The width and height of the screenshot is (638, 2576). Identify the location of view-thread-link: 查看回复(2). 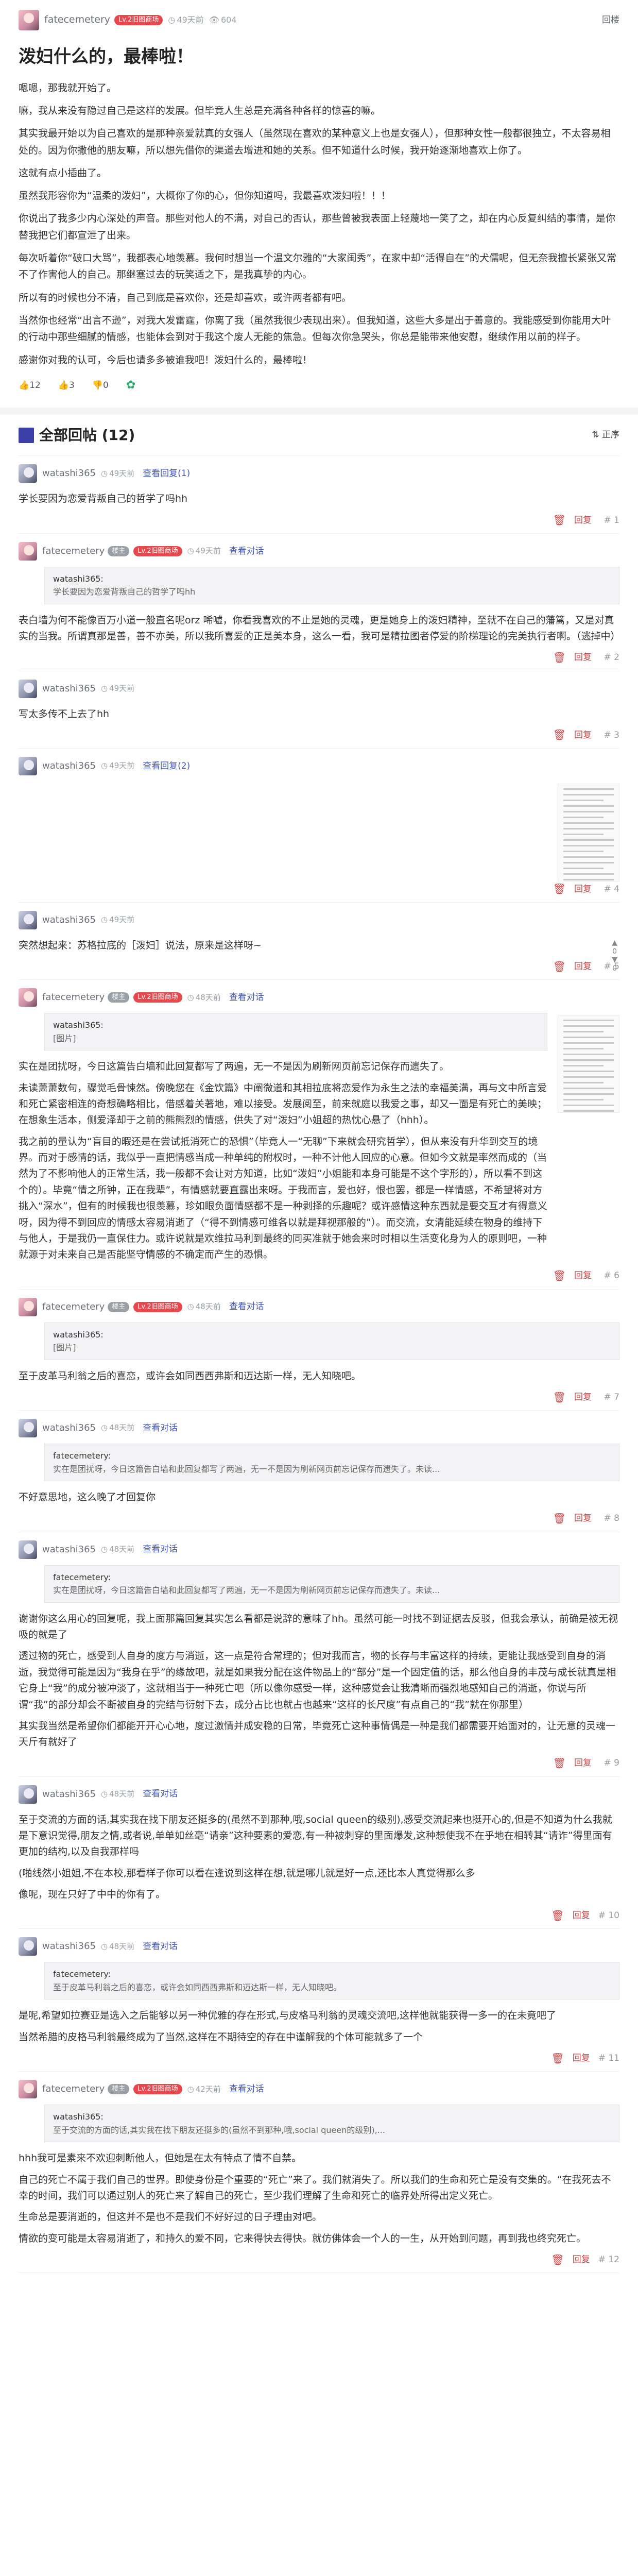
(167, 766).